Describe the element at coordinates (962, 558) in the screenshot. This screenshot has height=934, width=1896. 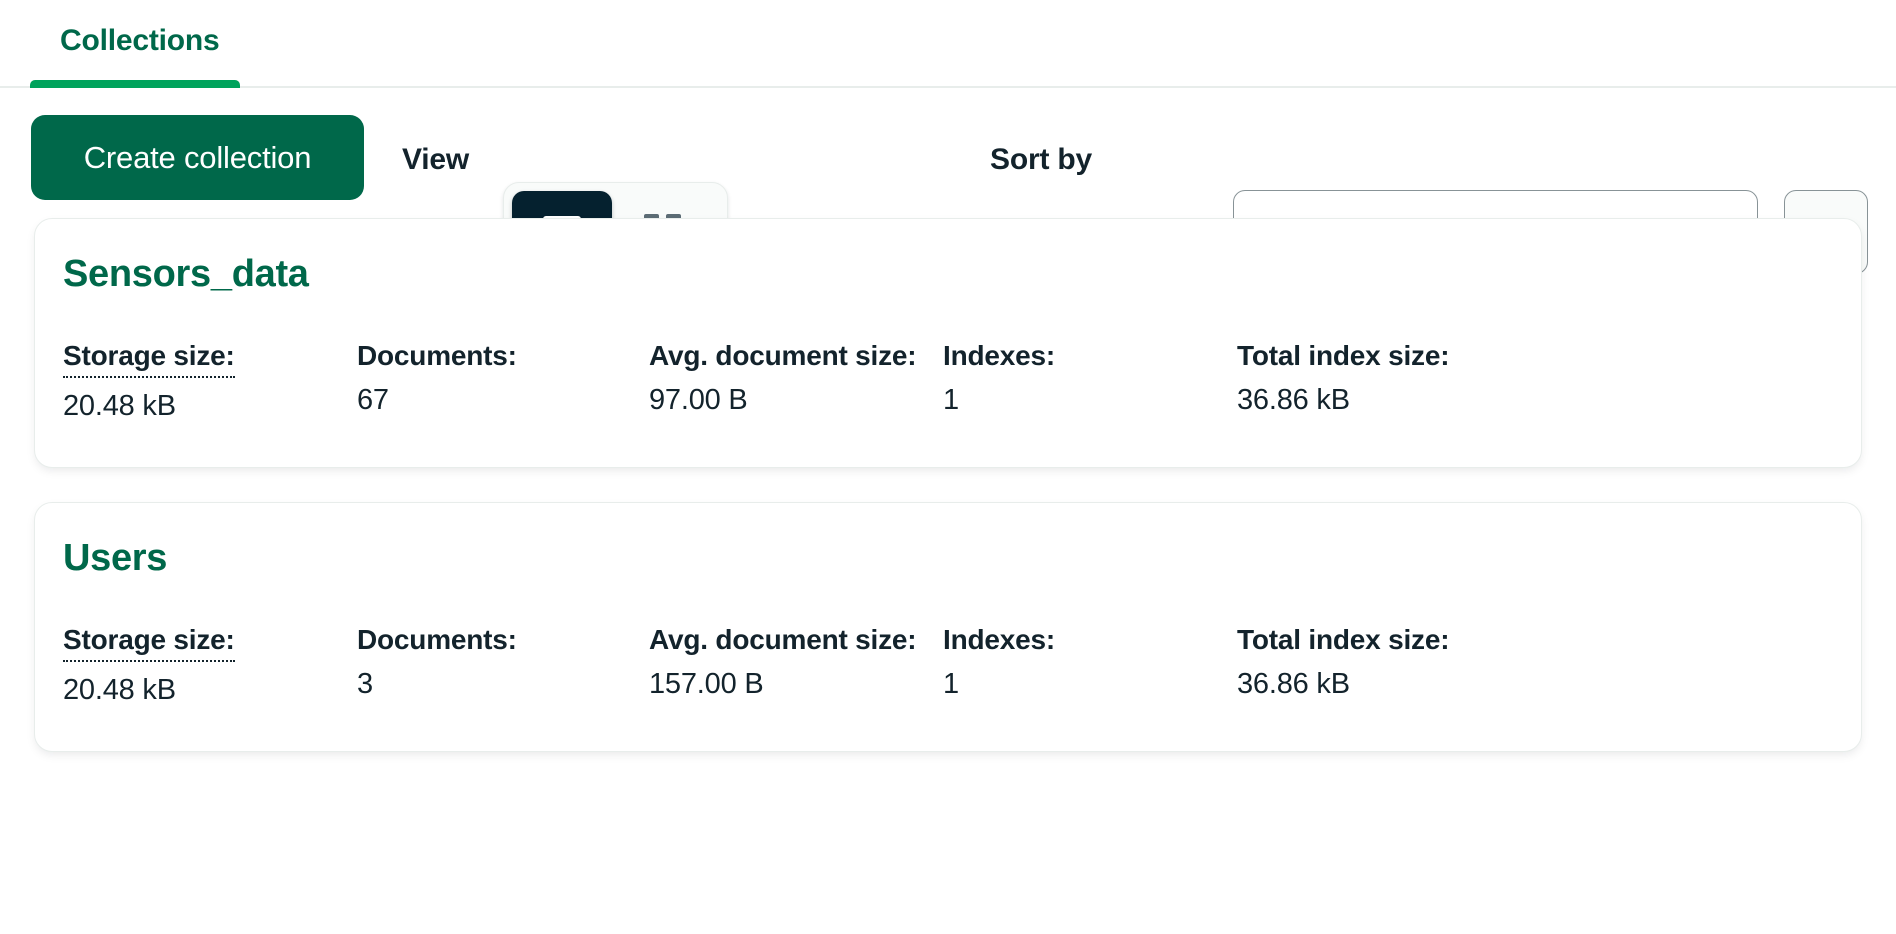
I see `collection-name: Users` at that location.